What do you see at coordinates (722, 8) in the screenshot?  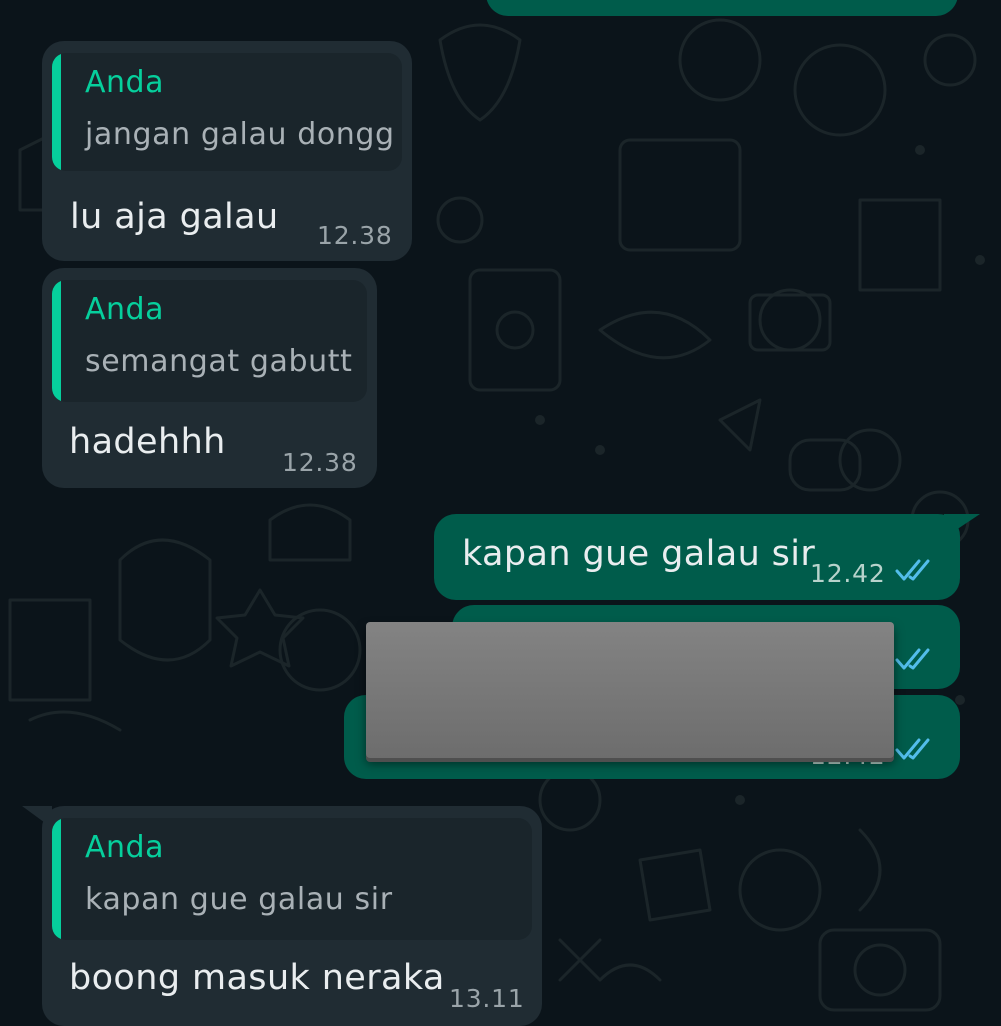 I see `outgoing-message-bubble-partial` at bounding box center [722, 8].